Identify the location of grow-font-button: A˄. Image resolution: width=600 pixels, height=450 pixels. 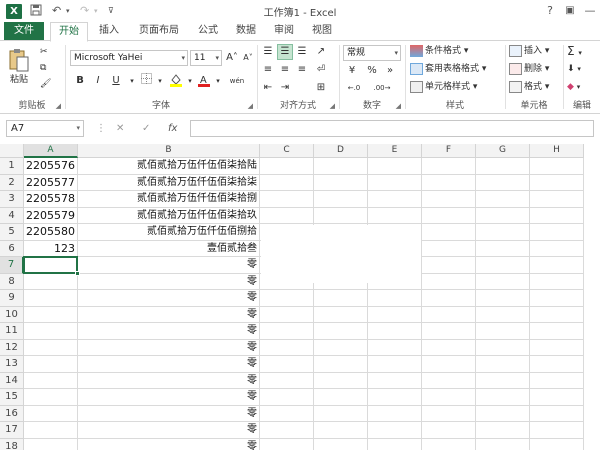
(232, 58).